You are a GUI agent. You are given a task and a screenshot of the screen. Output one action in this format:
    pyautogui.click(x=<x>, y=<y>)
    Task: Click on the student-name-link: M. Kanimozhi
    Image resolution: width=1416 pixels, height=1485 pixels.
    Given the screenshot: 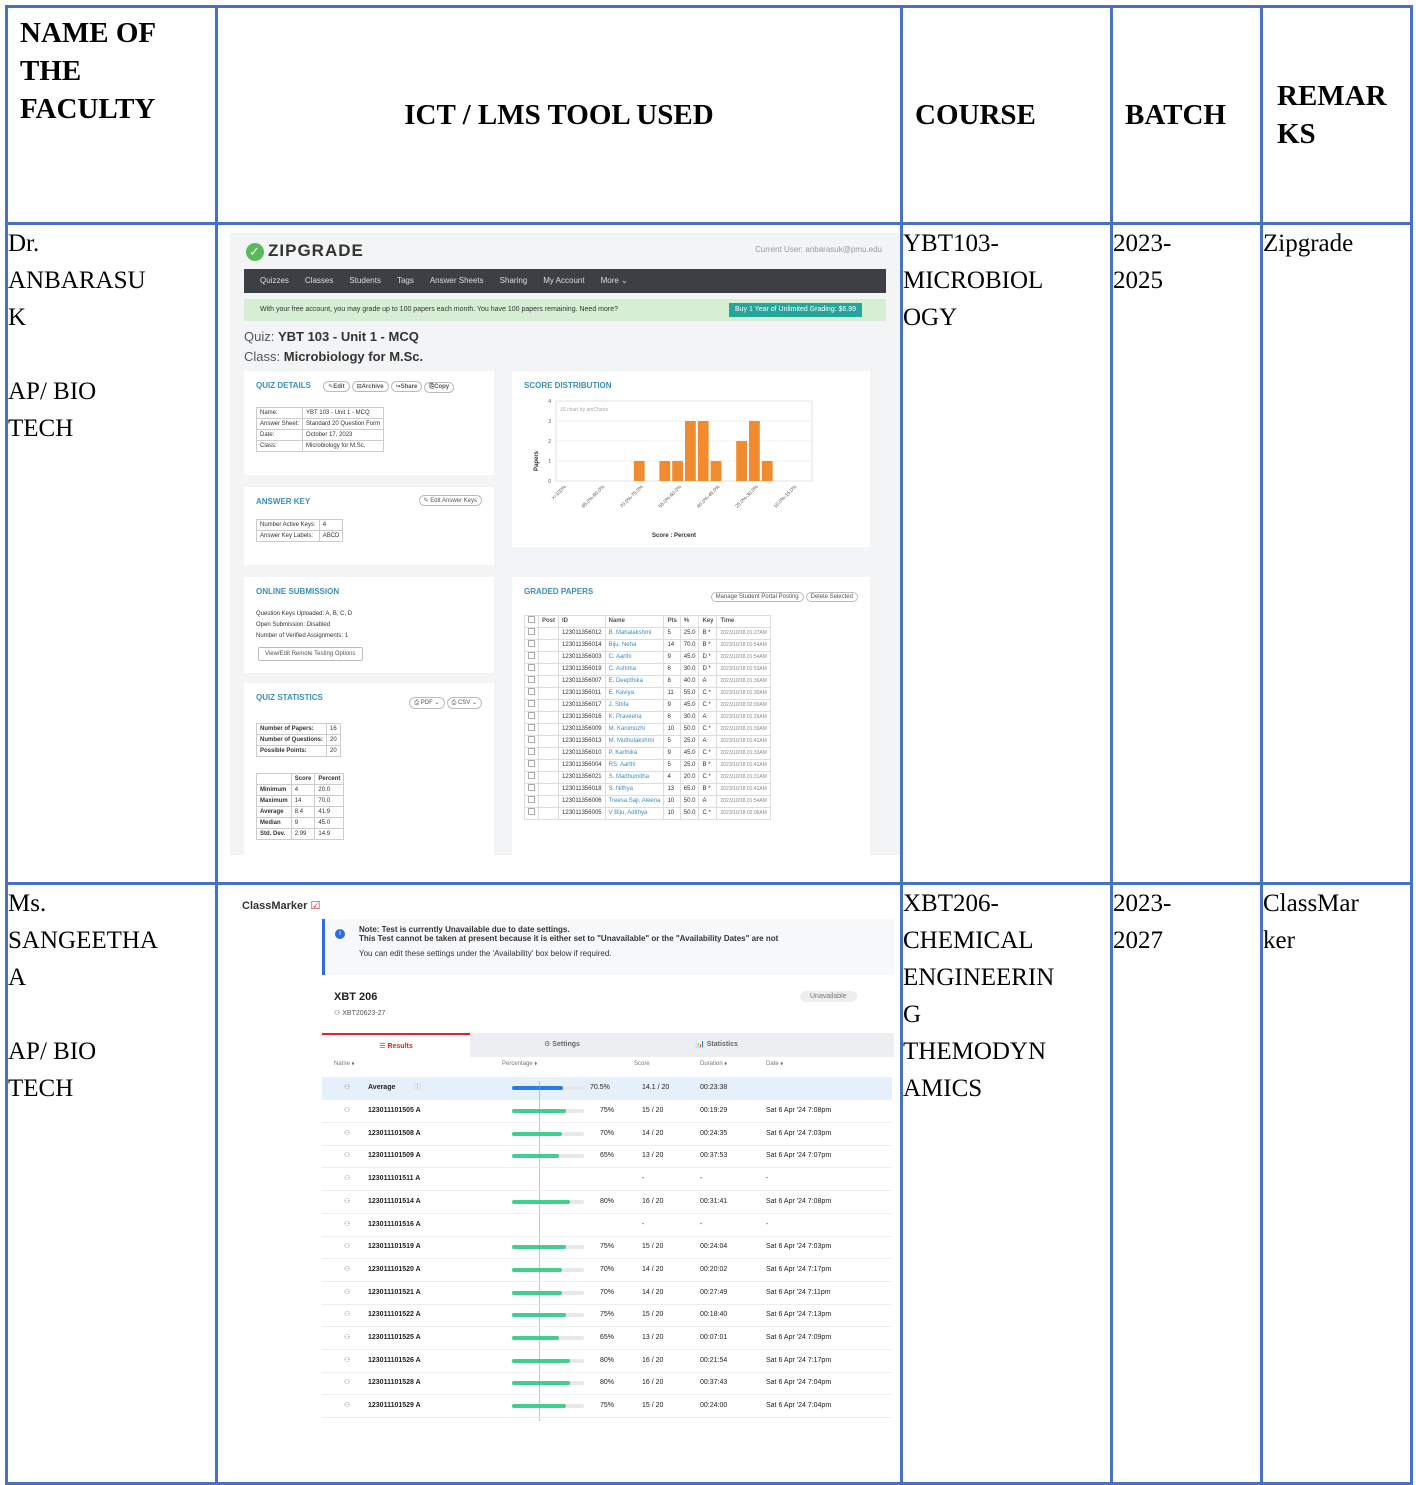 What is the action you would take?
    pyautogui.click(x=634, y=729)
    